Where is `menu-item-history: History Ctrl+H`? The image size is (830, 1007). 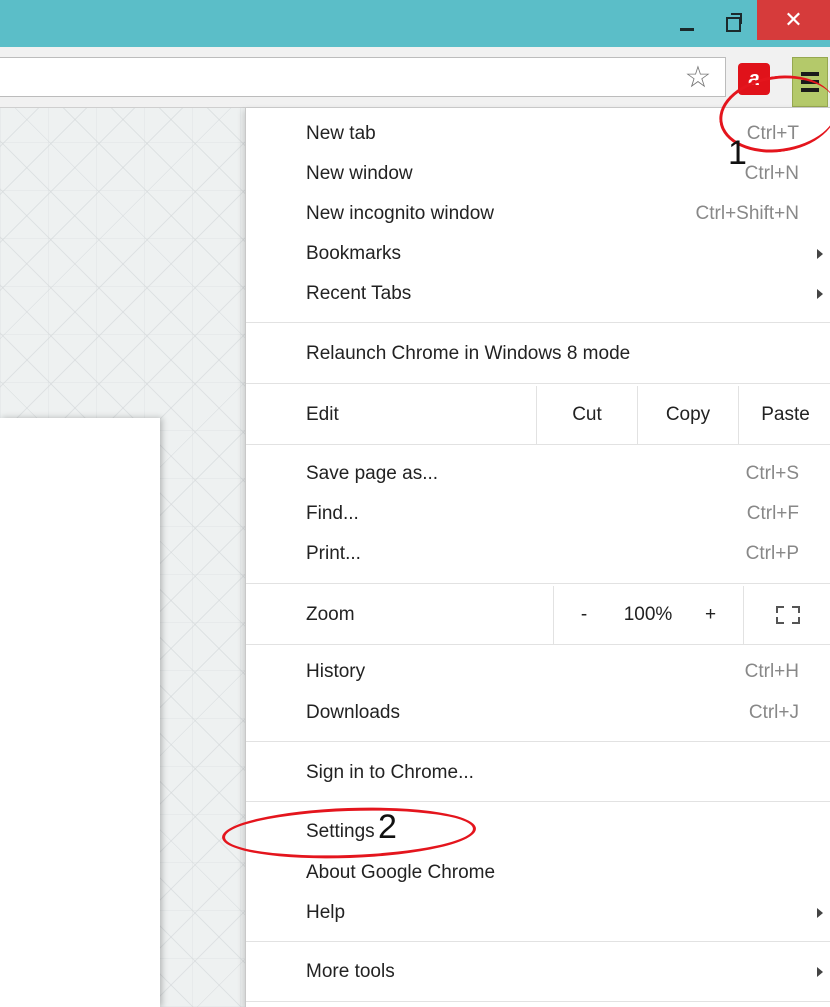
menu-item-history: History Ctrl+H is located at coordinates (538, 671).